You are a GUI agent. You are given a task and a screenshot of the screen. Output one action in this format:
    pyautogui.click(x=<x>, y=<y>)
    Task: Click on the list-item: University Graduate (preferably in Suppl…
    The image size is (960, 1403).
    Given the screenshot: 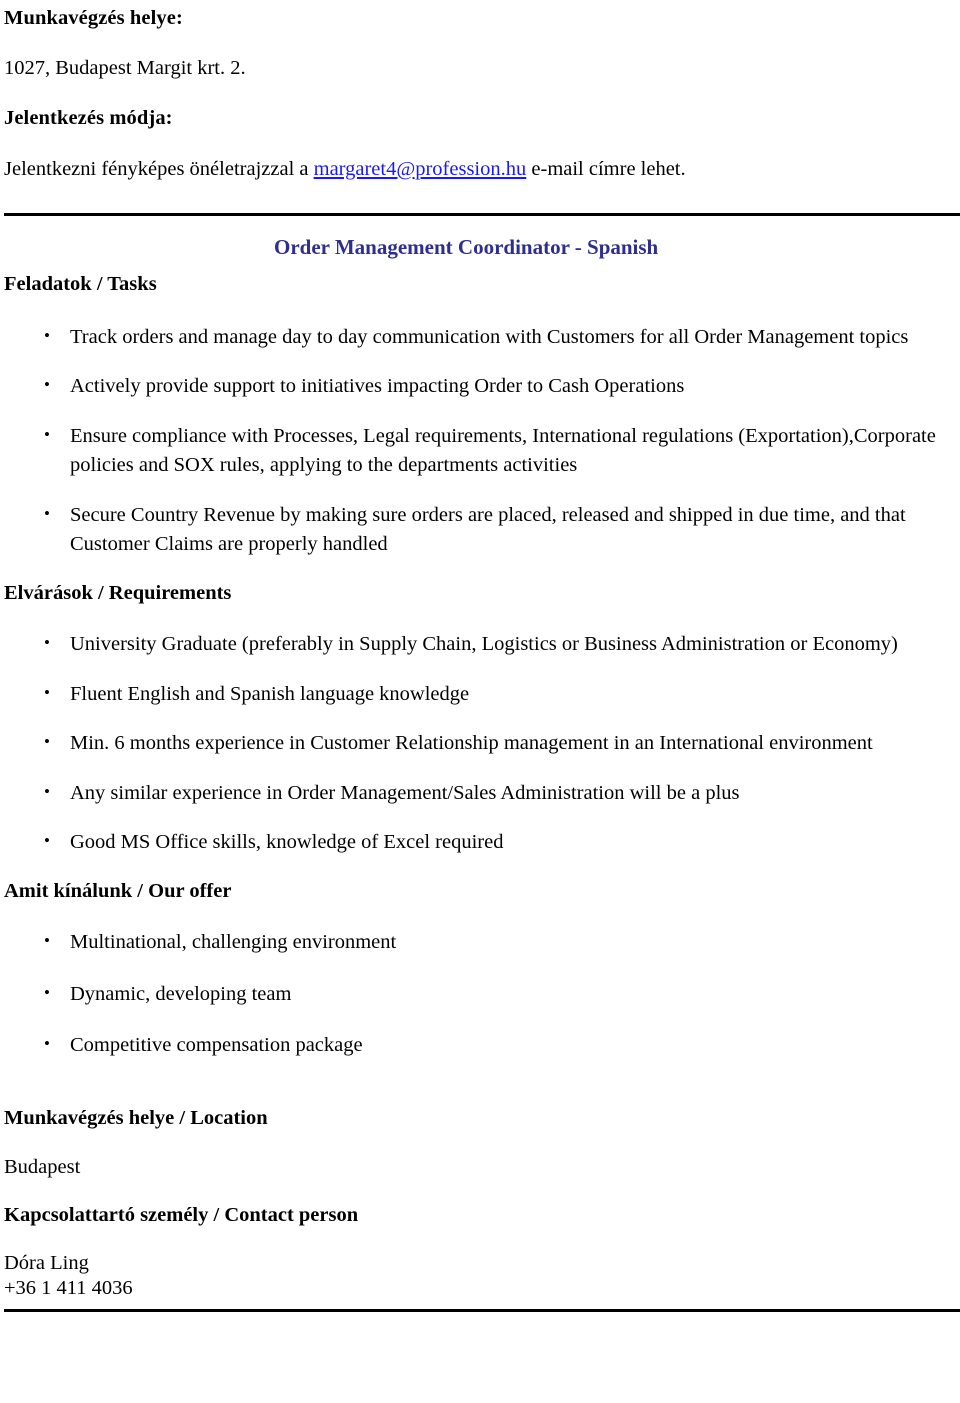 What is the action you would take?
    pyautogui.click(x=478, y=644)
    